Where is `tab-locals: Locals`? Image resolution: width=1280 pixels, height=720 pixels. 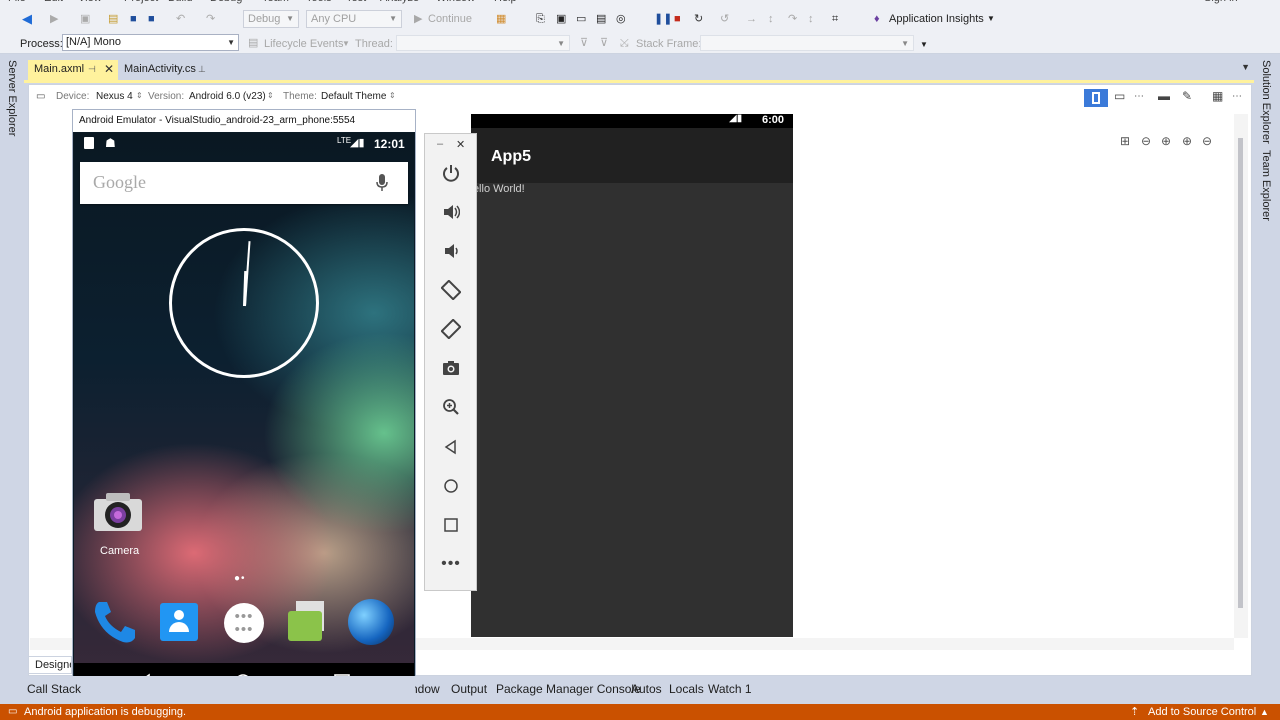 tab-locals: Locals is located at coordinates (686, 689).